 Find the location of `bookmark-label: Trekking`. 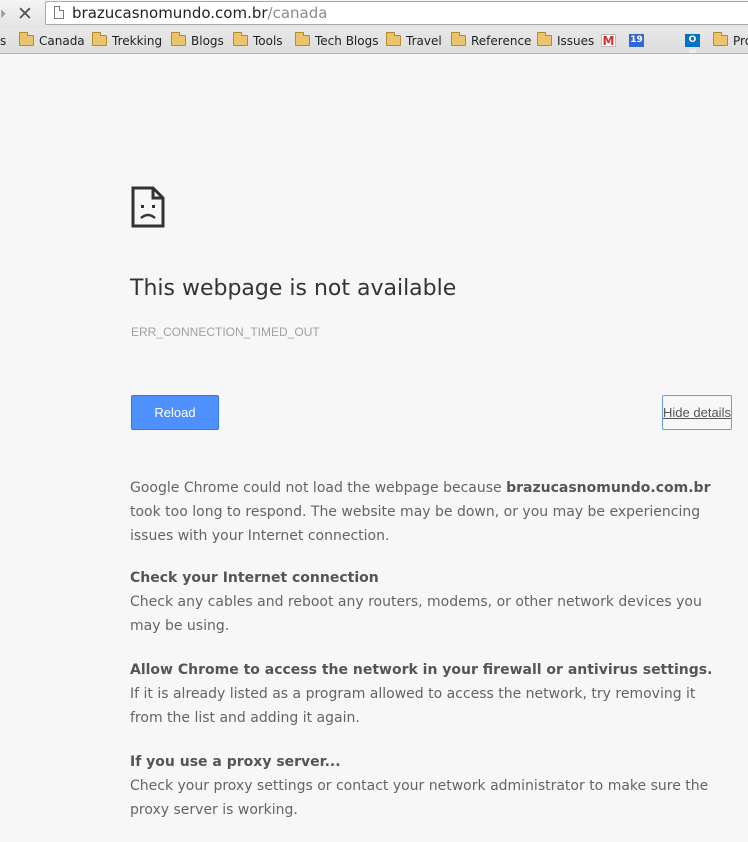

bookmark-label: Trekking is located at coordinates (137, 40).